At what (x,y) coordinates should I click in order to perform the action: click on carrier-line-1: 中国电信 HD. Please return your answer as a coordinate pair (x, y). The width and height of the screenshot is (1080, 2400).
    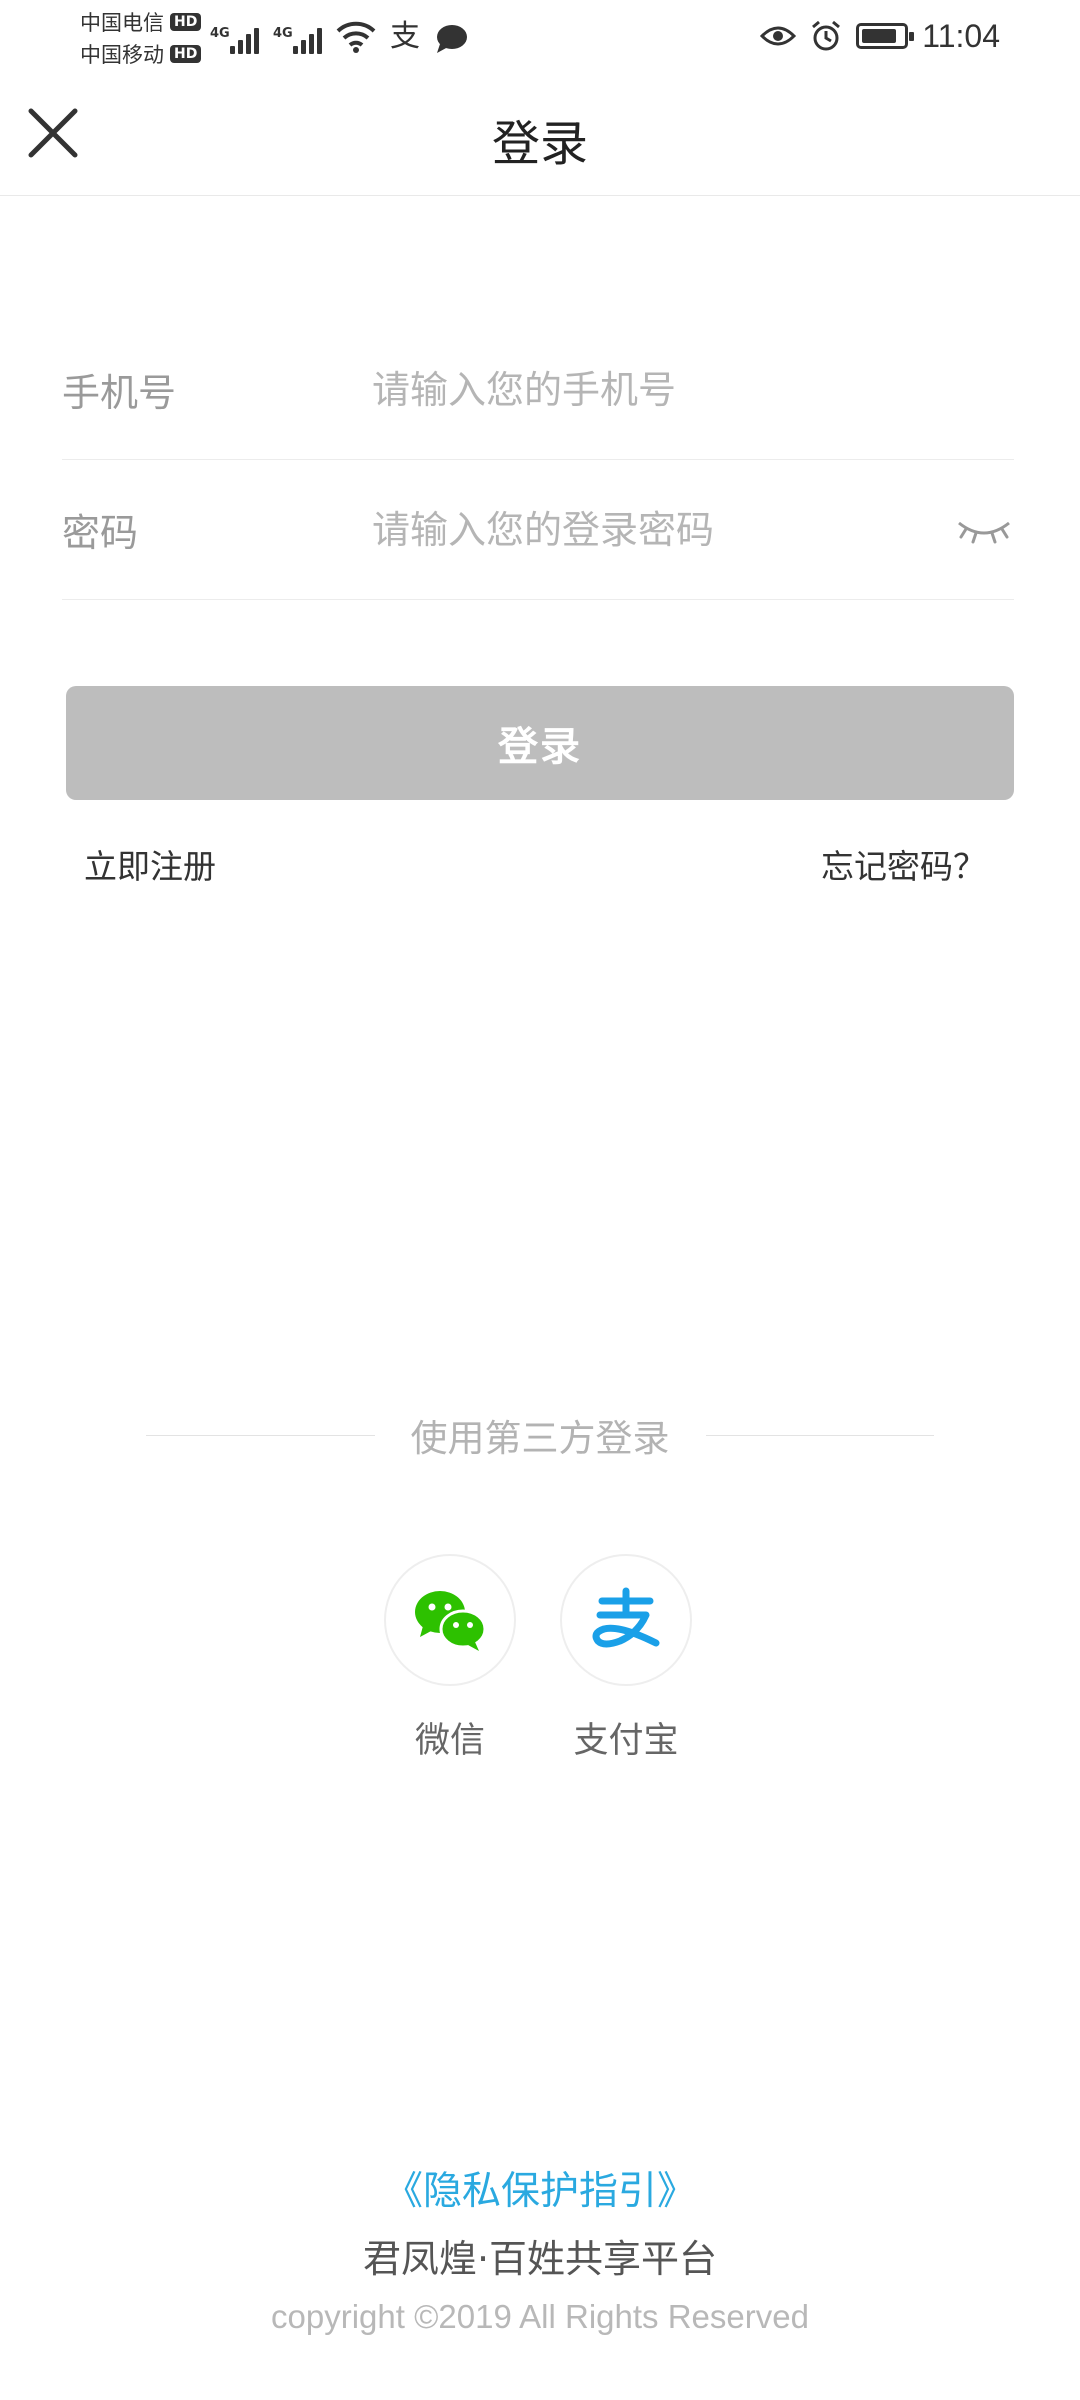
    Looking at the image, I should click on (141, 22).